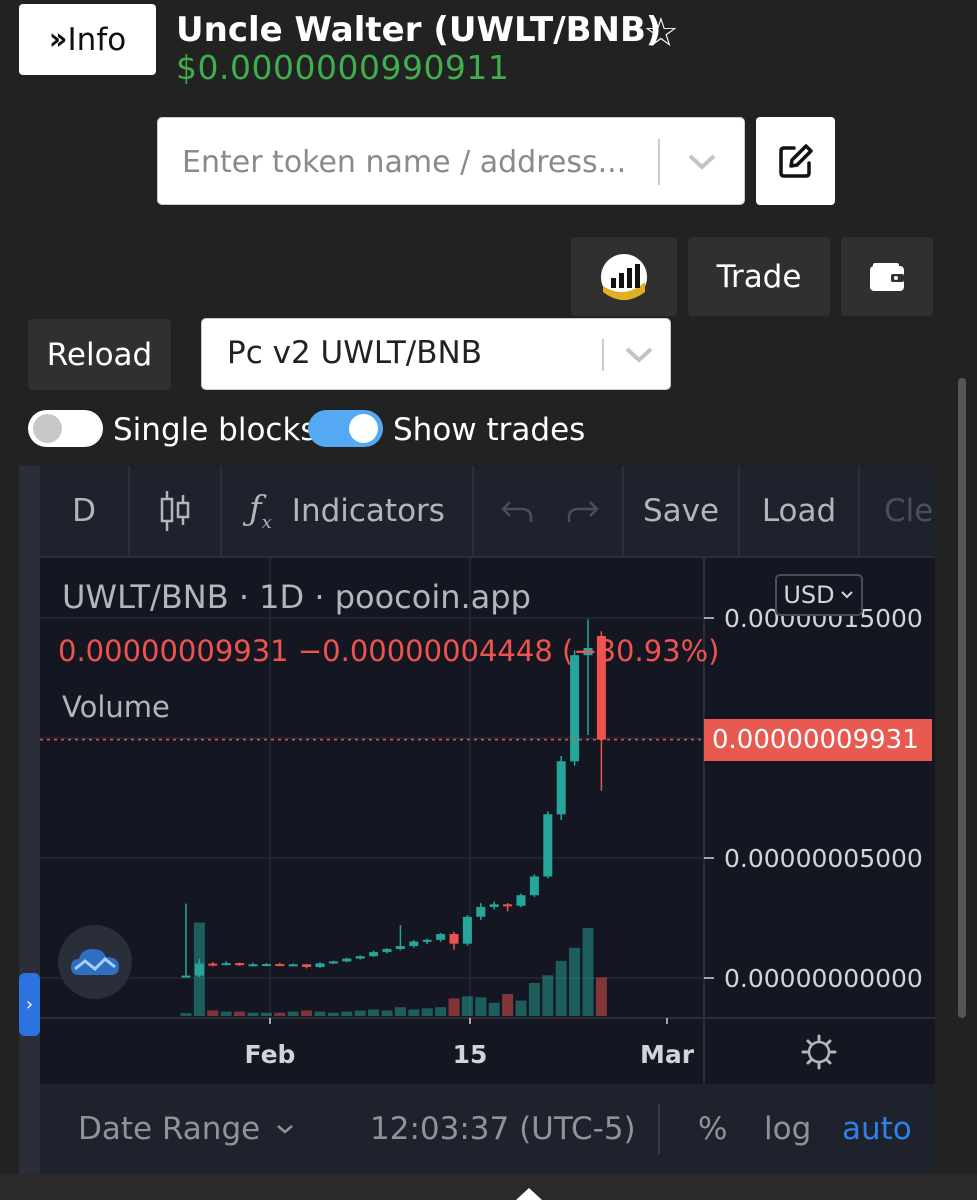 This screenshot has width=977, height=1200. What do you see at coordinates (819, 1052) in the screenshot?
I see `settings-gear-icon` at bounding box center [819, 1052].